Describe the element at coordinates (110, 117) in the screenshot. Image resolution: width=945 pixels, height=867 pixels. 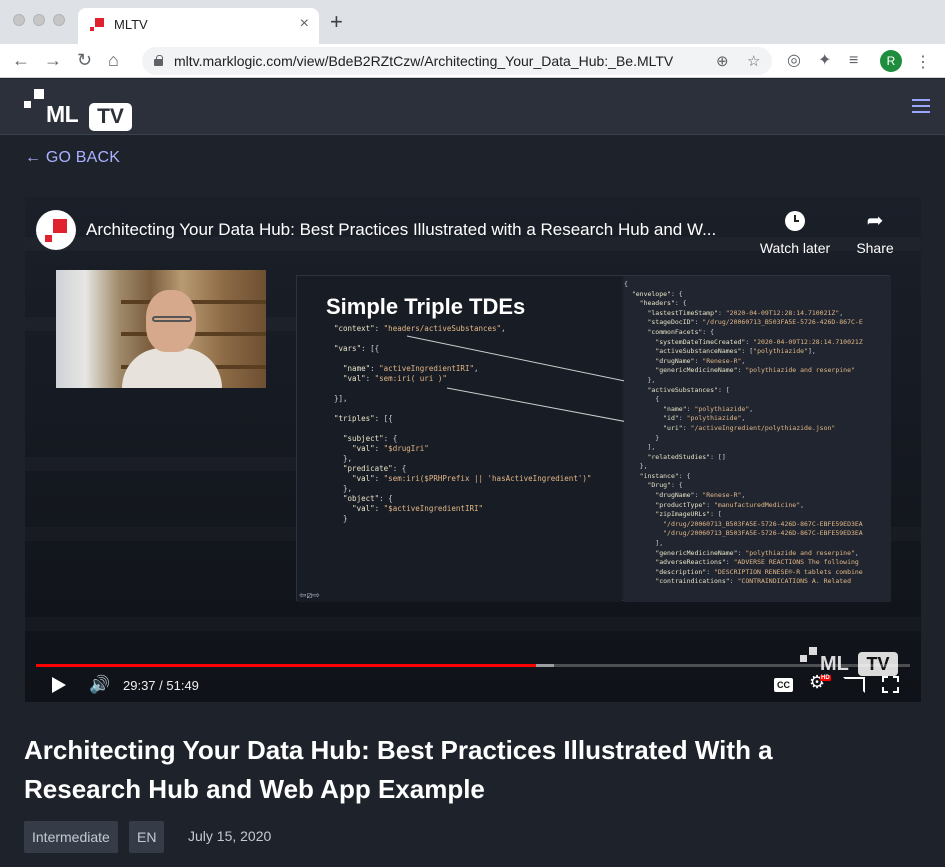
I see `logo-tv-text: TV` at that location.